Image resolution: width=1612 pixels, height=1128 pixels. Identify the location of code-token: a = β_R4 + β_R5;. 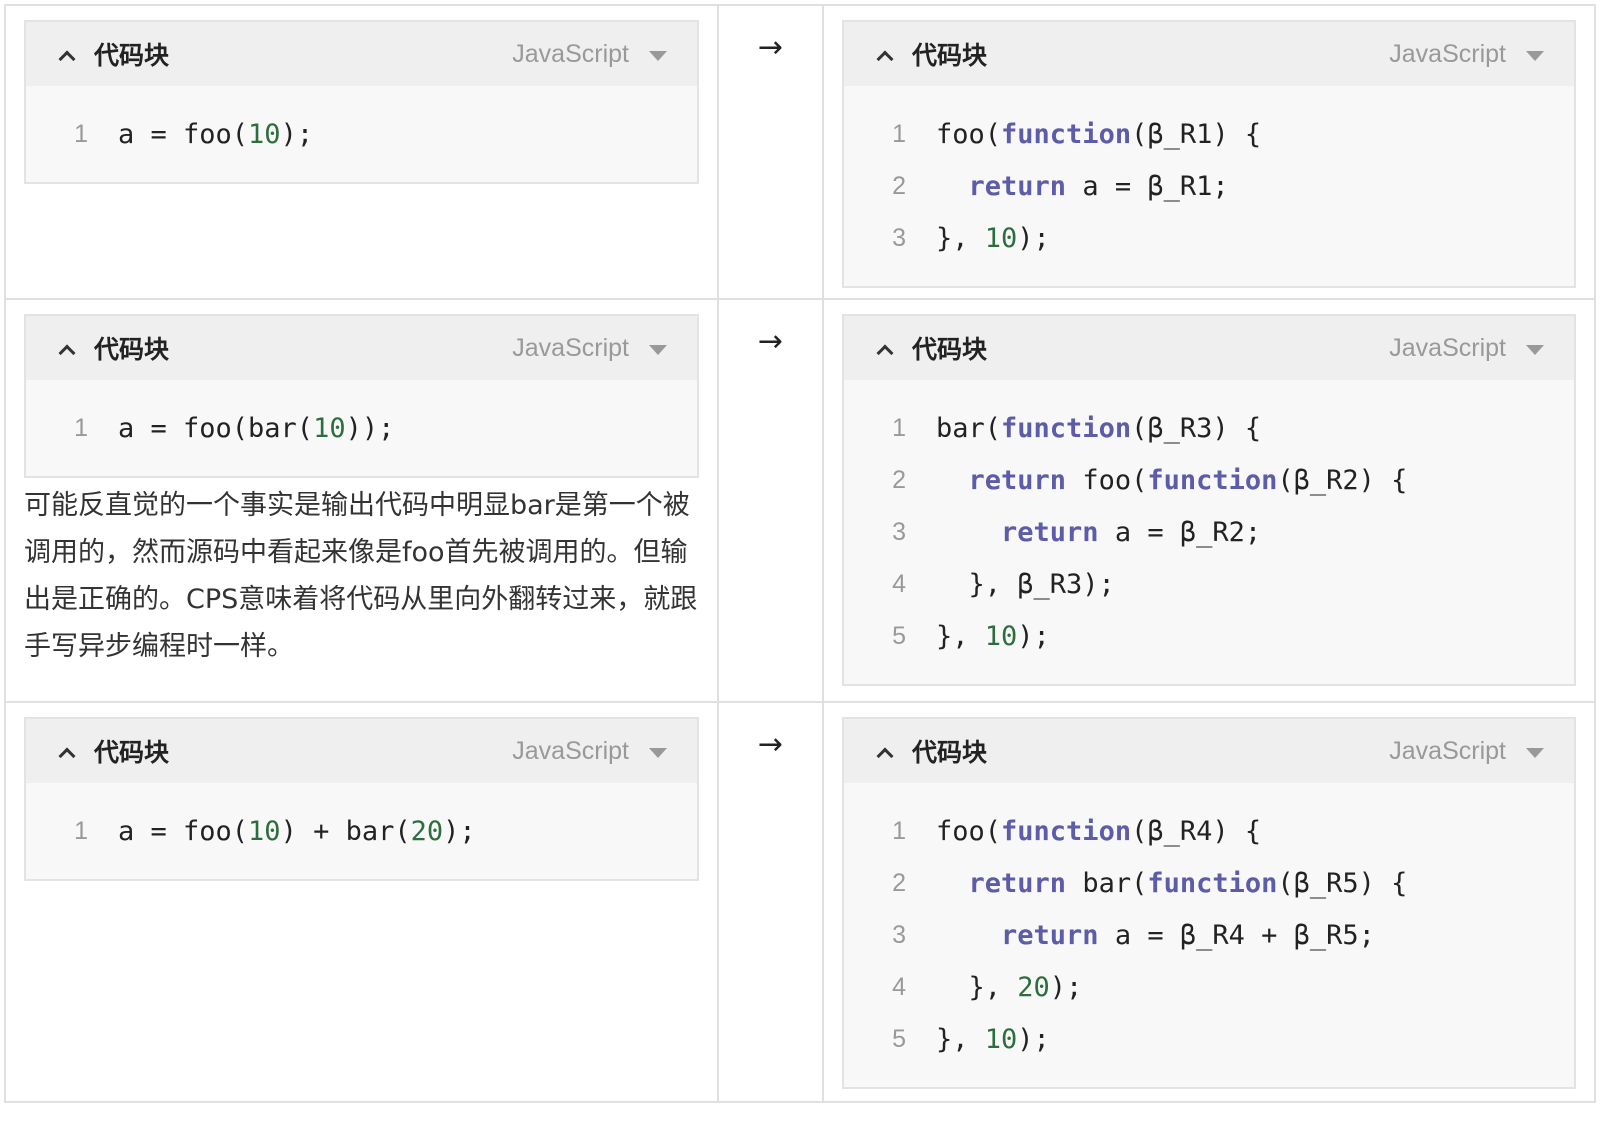
(1236, 935).